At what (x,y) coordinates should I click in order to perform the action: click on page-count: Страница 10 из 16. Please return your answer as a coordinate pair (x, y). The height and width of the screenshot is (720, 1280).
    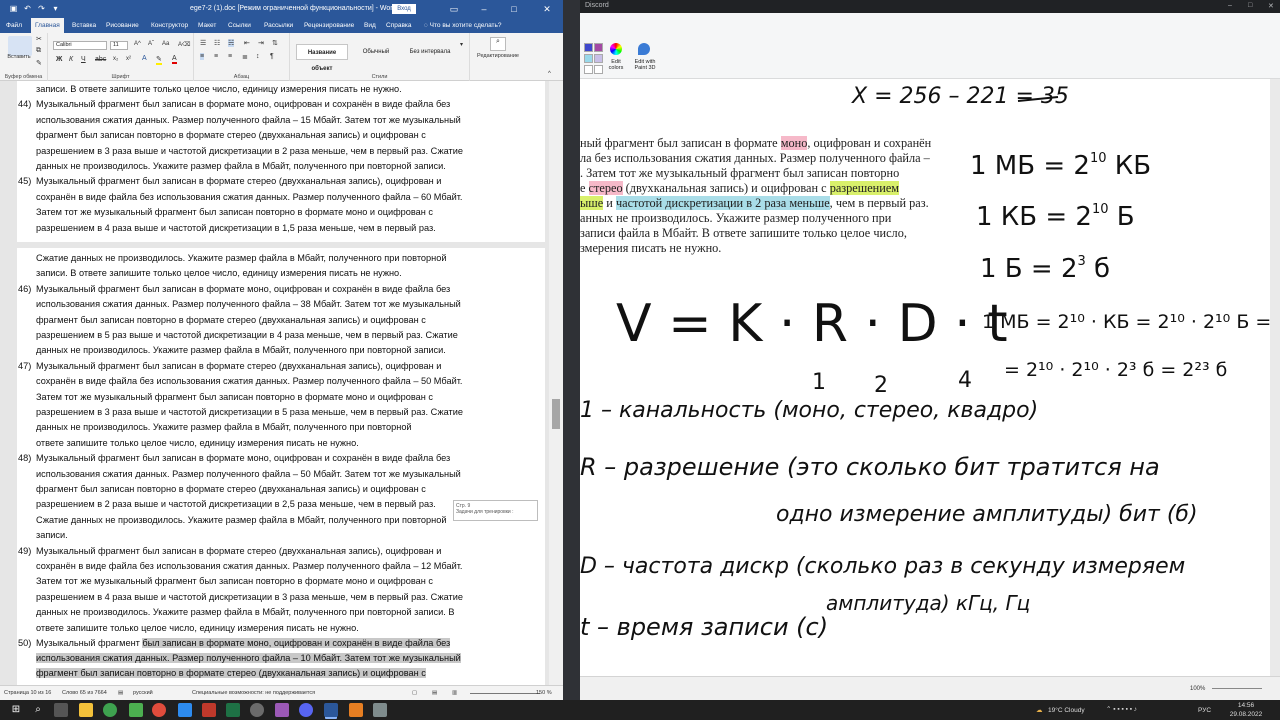
    Looking at the image, I should click on (27, 693).